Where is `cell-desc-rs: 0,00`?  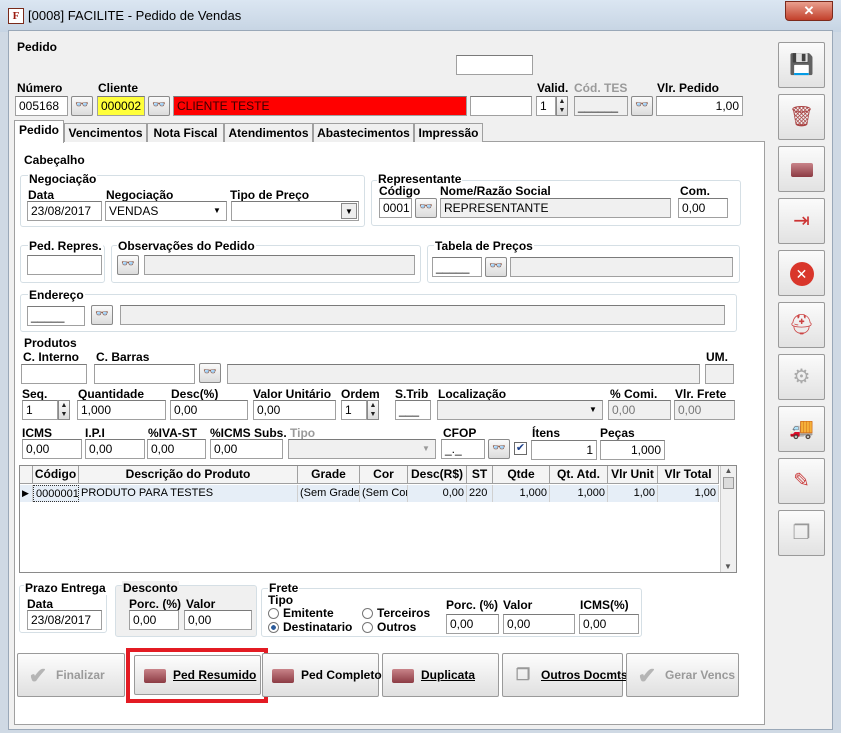
cell-desc-rs: 0,00 is located at coordinates (437, 493).